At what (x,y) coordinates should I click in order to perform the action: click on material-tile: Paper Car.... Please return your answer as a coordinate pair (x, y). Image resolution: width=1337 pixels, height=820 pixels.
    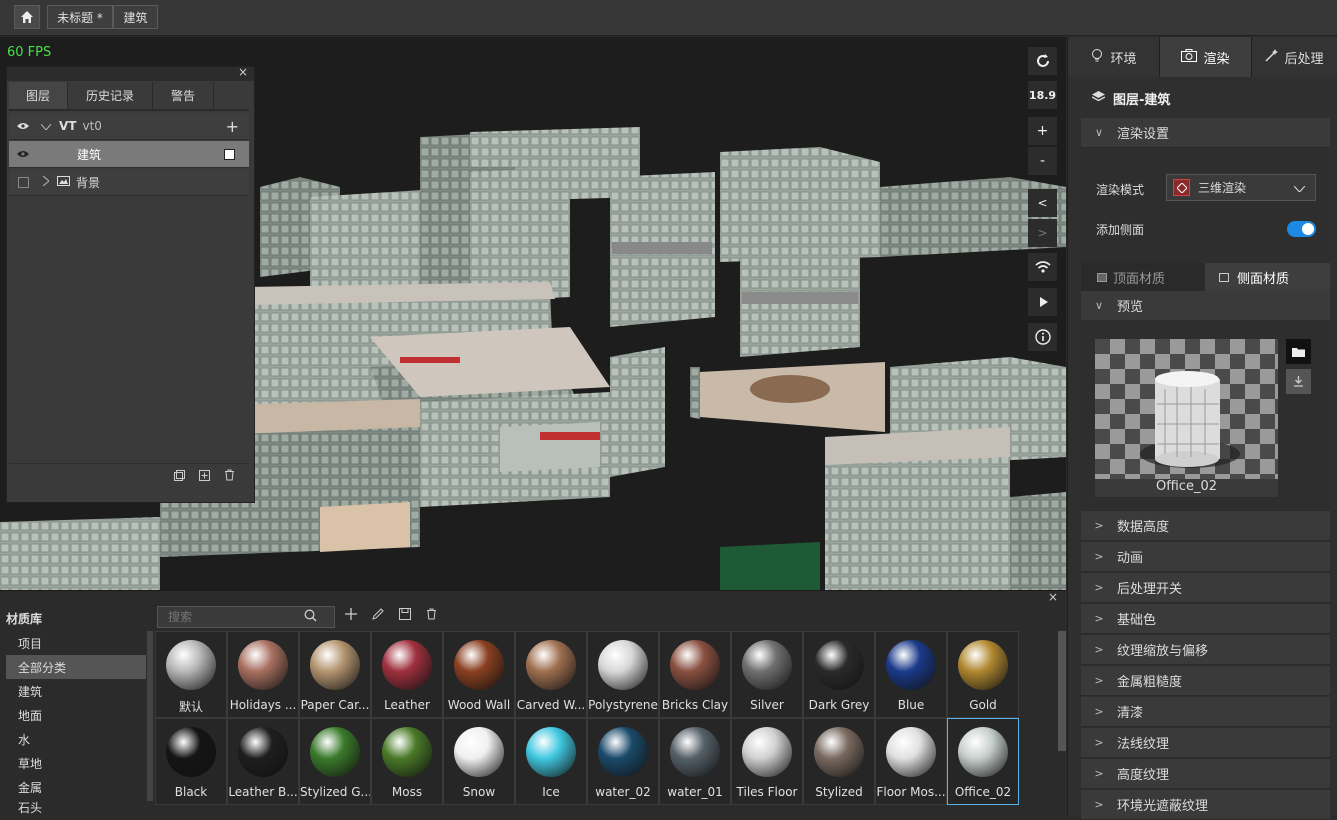
    Looking at the image, I should click on (335, 674).